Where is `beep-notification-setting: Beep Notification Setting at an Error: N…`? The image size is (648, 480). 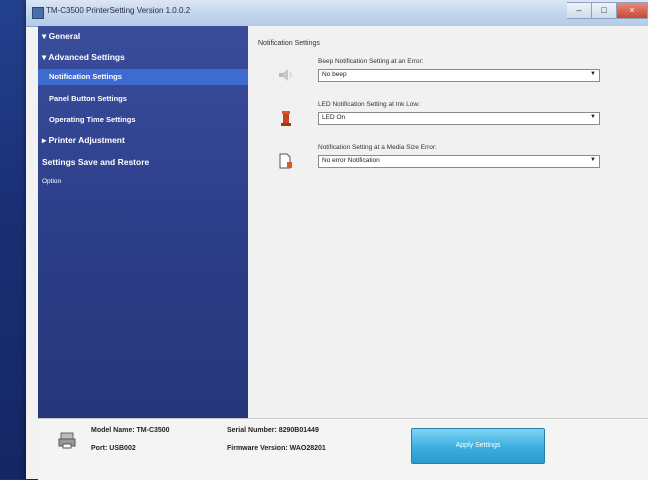 beep-notification-setting: Beep Notification Setting at an Error: N… is located at coordinates (443, 75).